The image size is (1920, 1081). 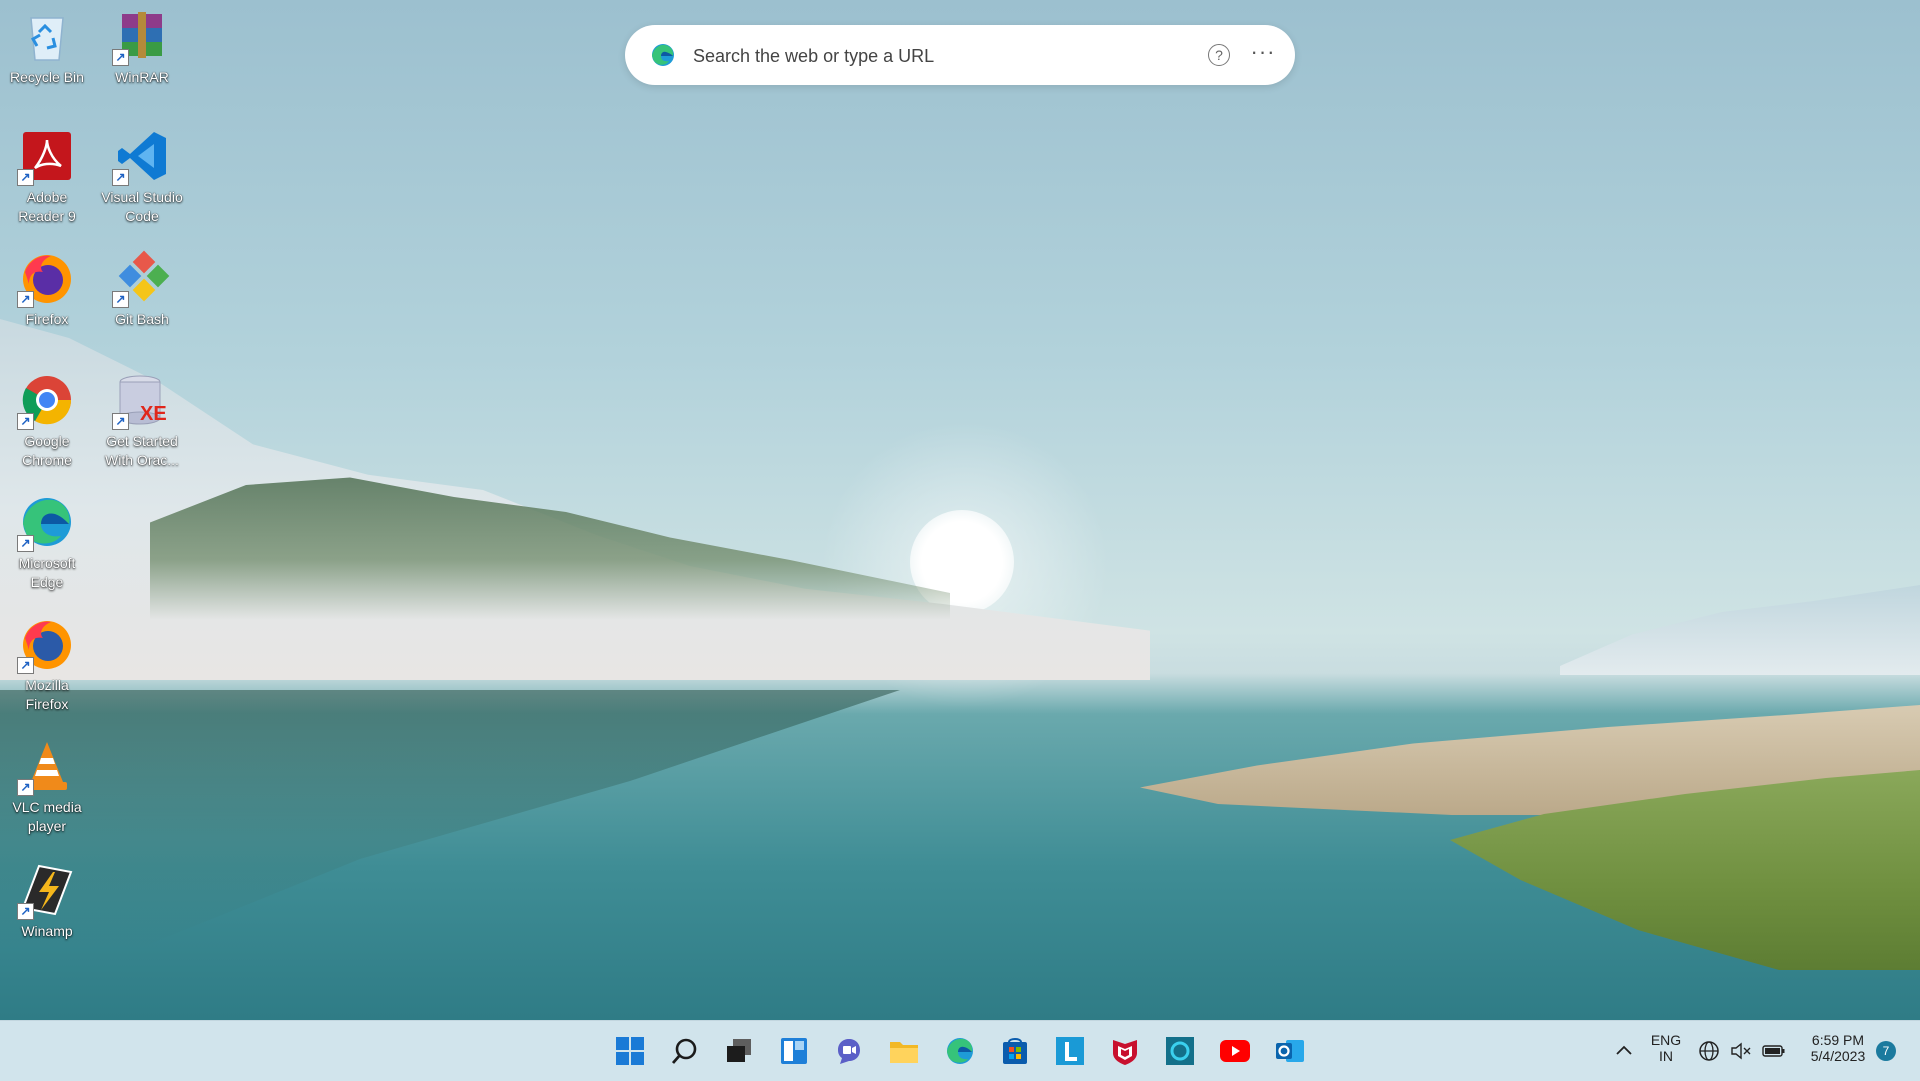 What do you see at coordinates (46, 767) in the screenshot?
I see `vlc-icon: ↗` at bounding box center [46, 767].